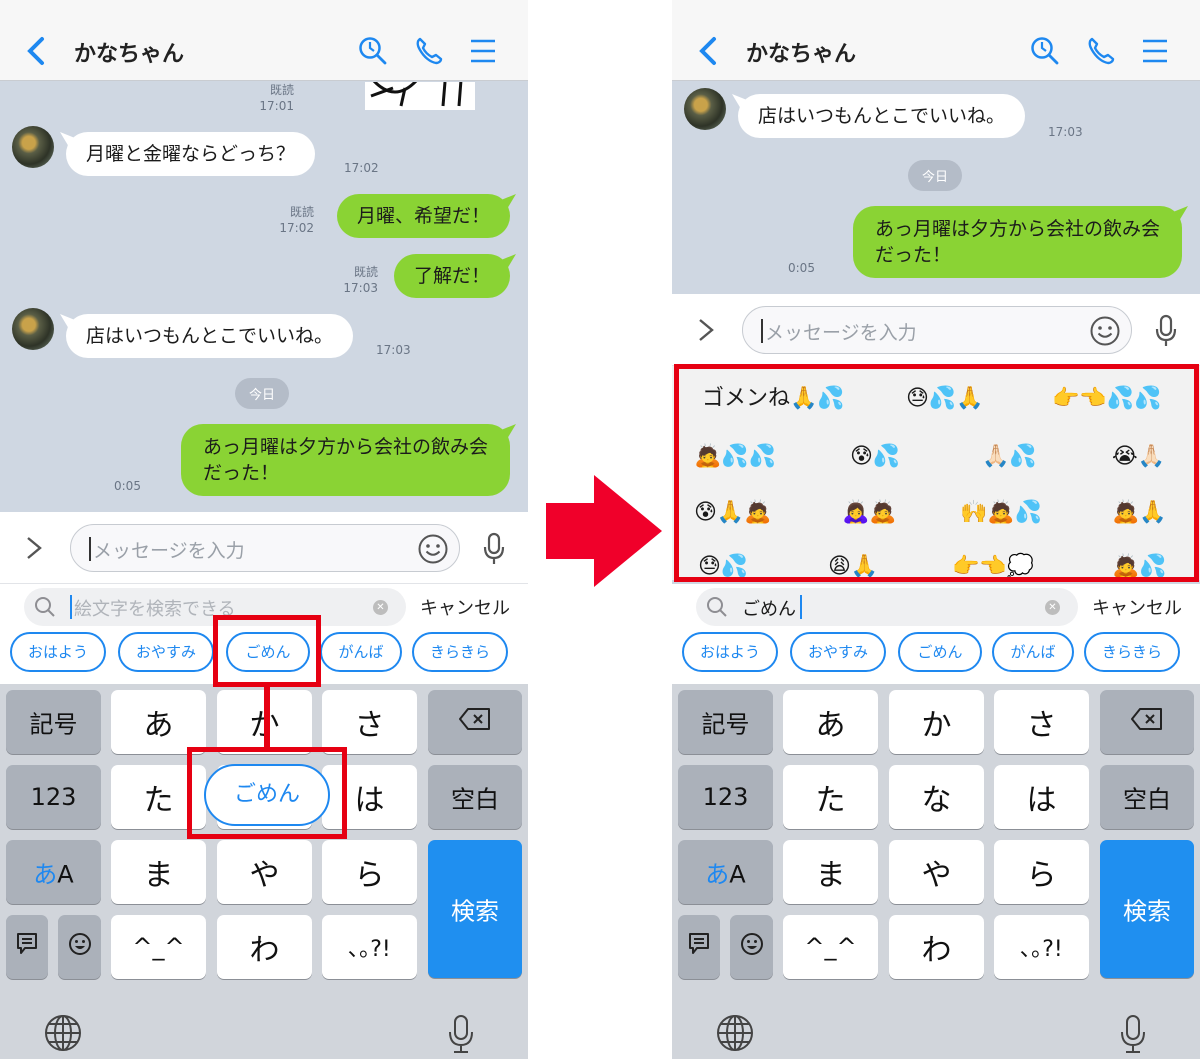  Describe the element at coordinates (191, 154) in the screenshot. I see `message-bubble-incoming: 月曜と金曜ならどっち？` at that location.